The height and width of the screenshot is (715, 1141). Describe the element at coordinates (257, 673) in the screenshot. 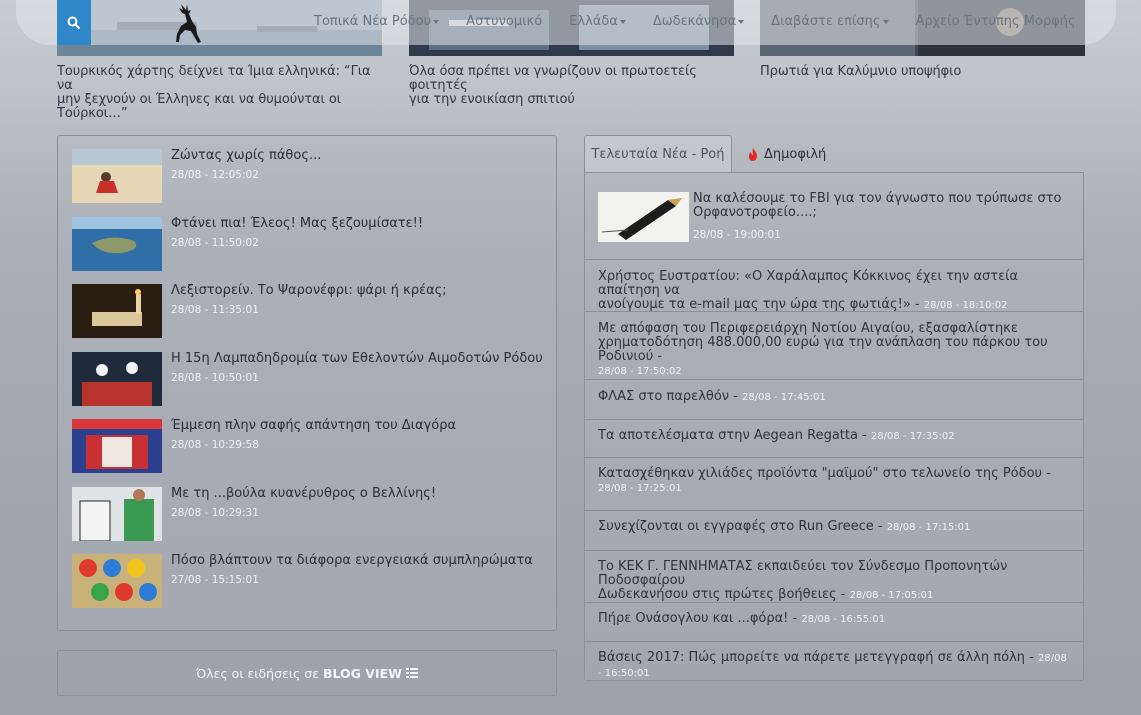

I see `blog-view-prefix: Όλες οι ειδήσεις σε` at that location.